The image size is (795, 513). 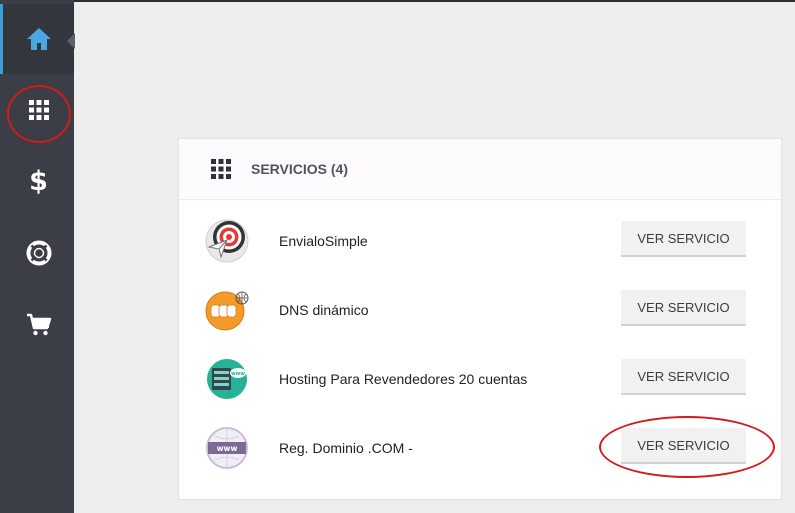 What do you see at coordinates (227, 241) in the screenshot?
I see `target-icon` at bounding box center [227, 241].